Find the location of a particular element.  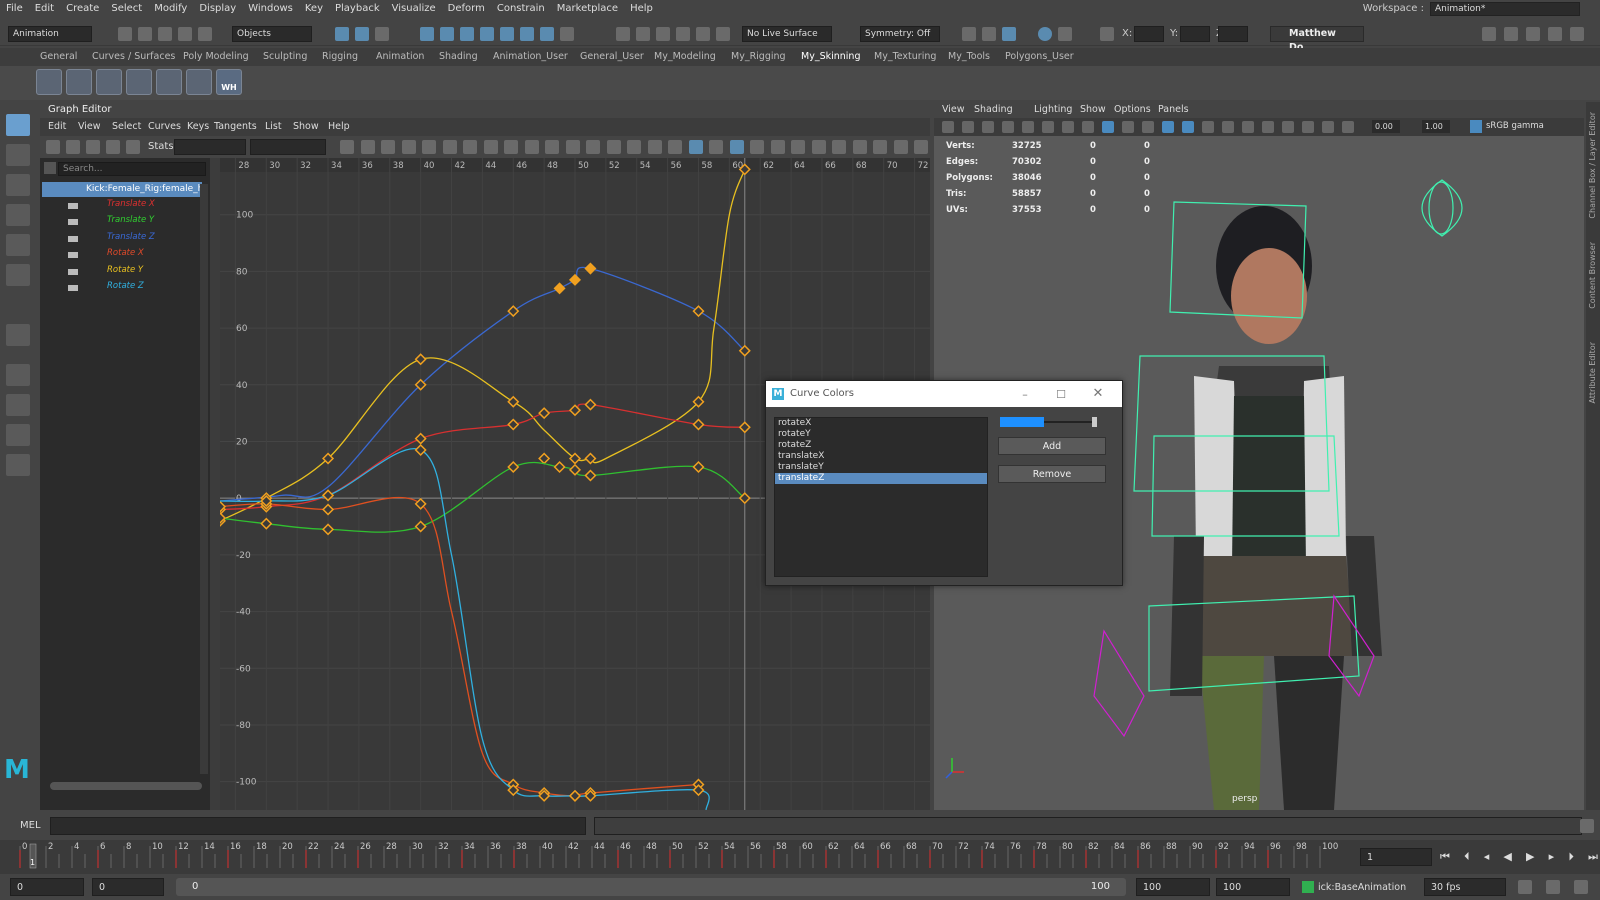

ge-menu-help: Help is located at coordinates (339, 127).